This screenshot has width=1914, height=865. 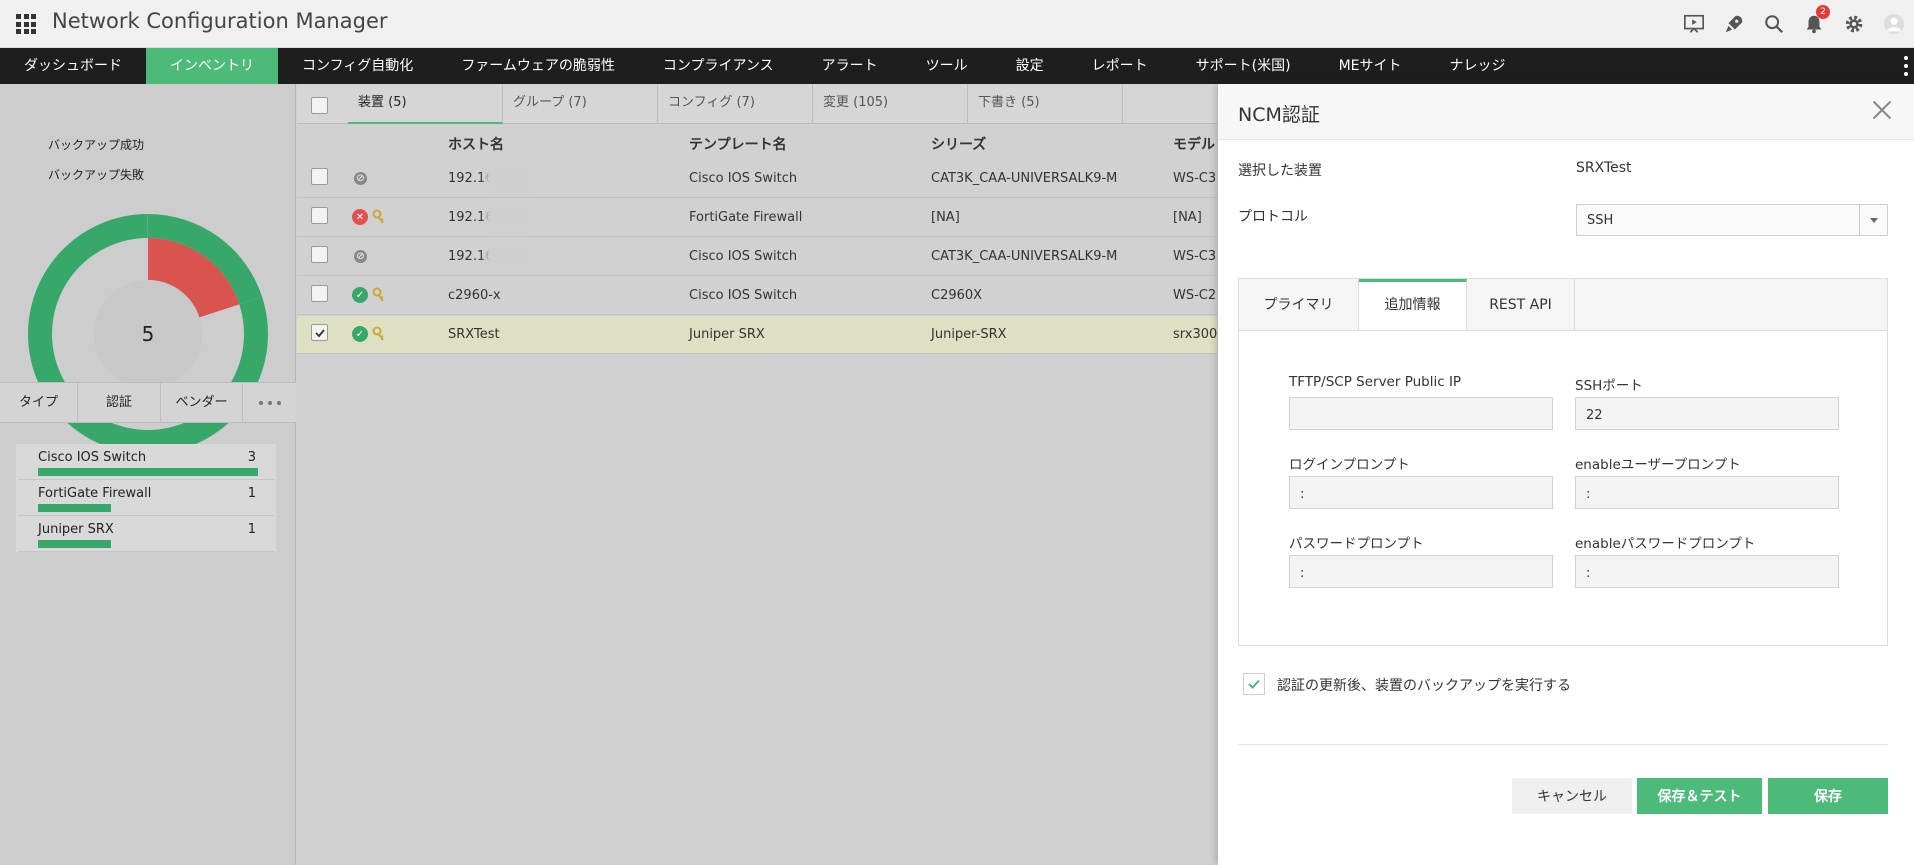 What do you see at coordinates (1609, 386) in the screenshot?
I see `ssh-port-label: SSHポート` at bounding box center [1609, 386].